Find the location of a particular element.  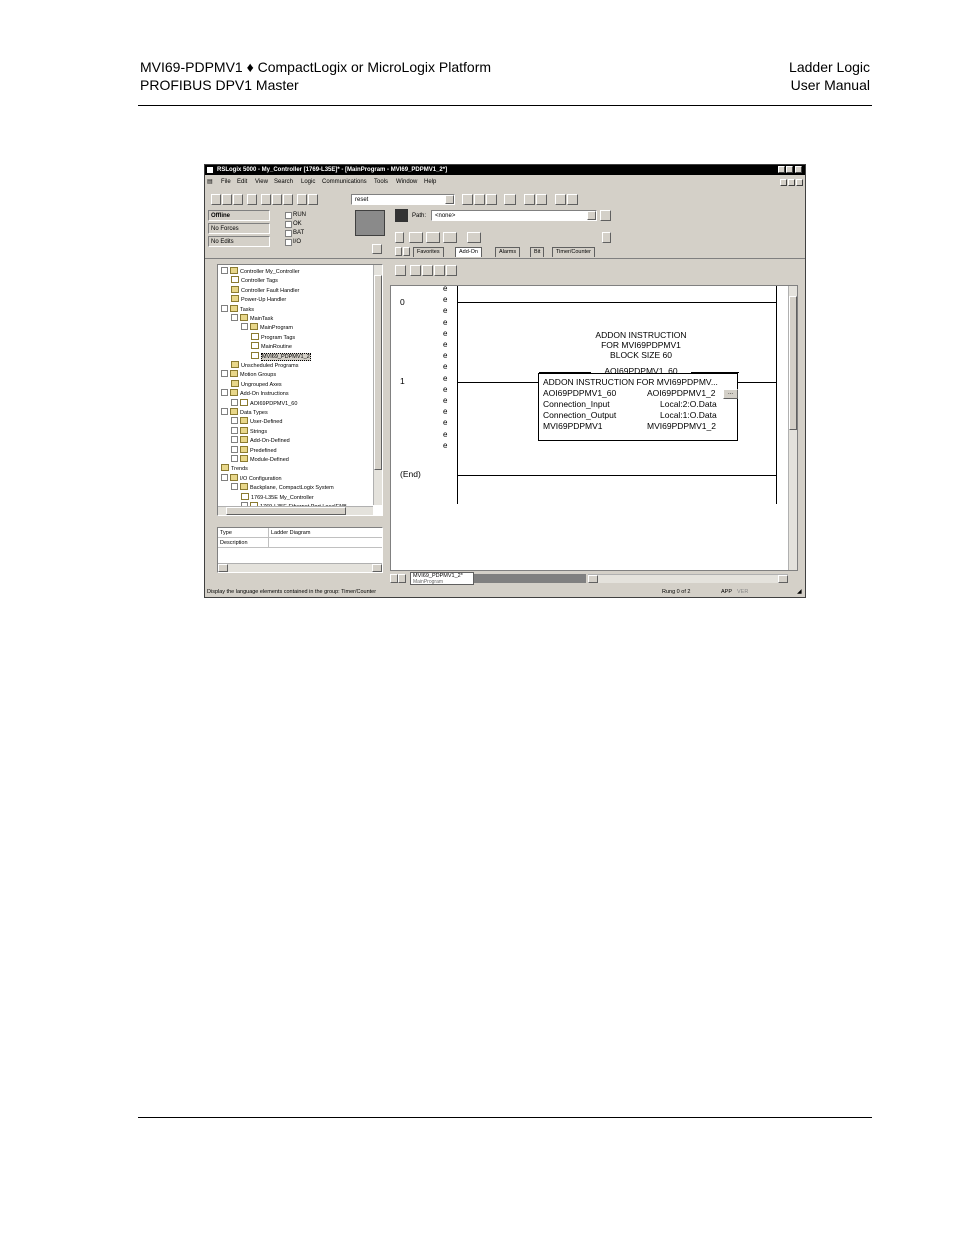

tab-scroll-right-icon is located at coordinates (406, 251).